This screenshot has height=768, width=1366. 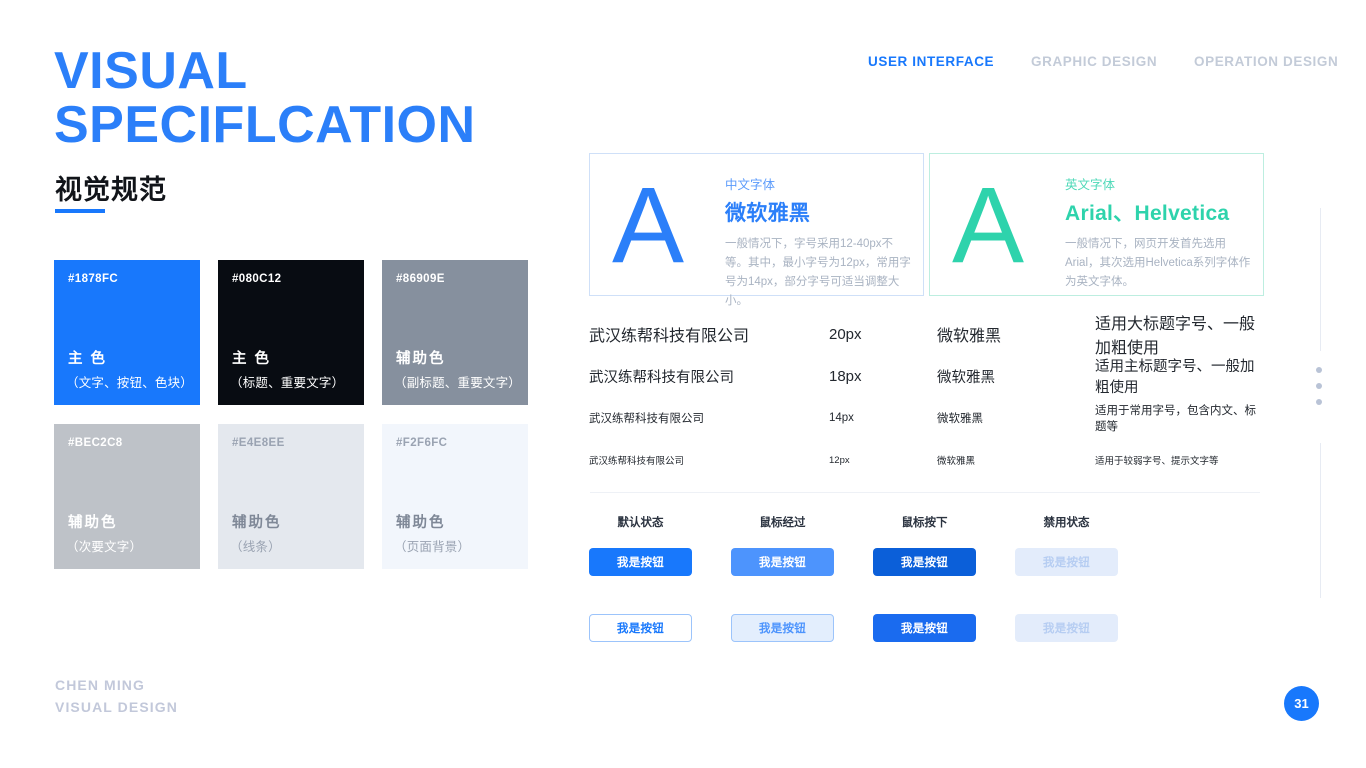 I want to click on color-swatch: #E4E8EE 辅助色 （线条）, so click(x=291, y=496).